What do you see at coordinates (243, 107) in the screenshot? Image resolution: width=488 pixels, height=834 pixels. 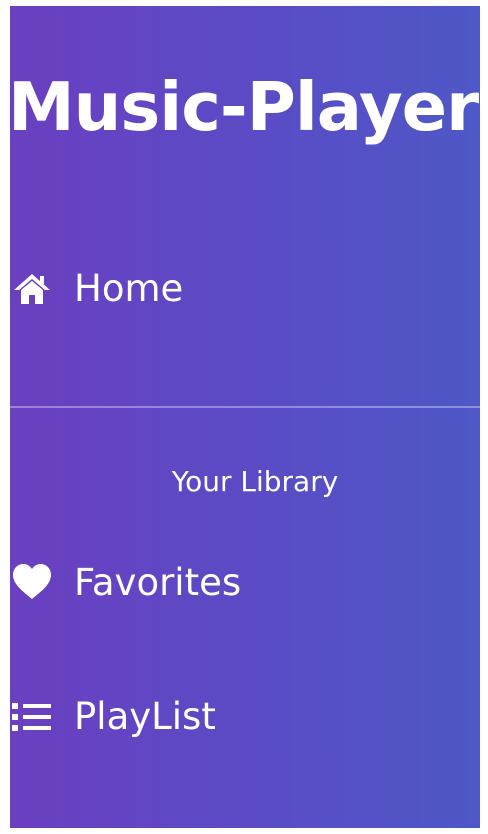 I see `app-title: Music-Player` at bounding box center [243, 107].